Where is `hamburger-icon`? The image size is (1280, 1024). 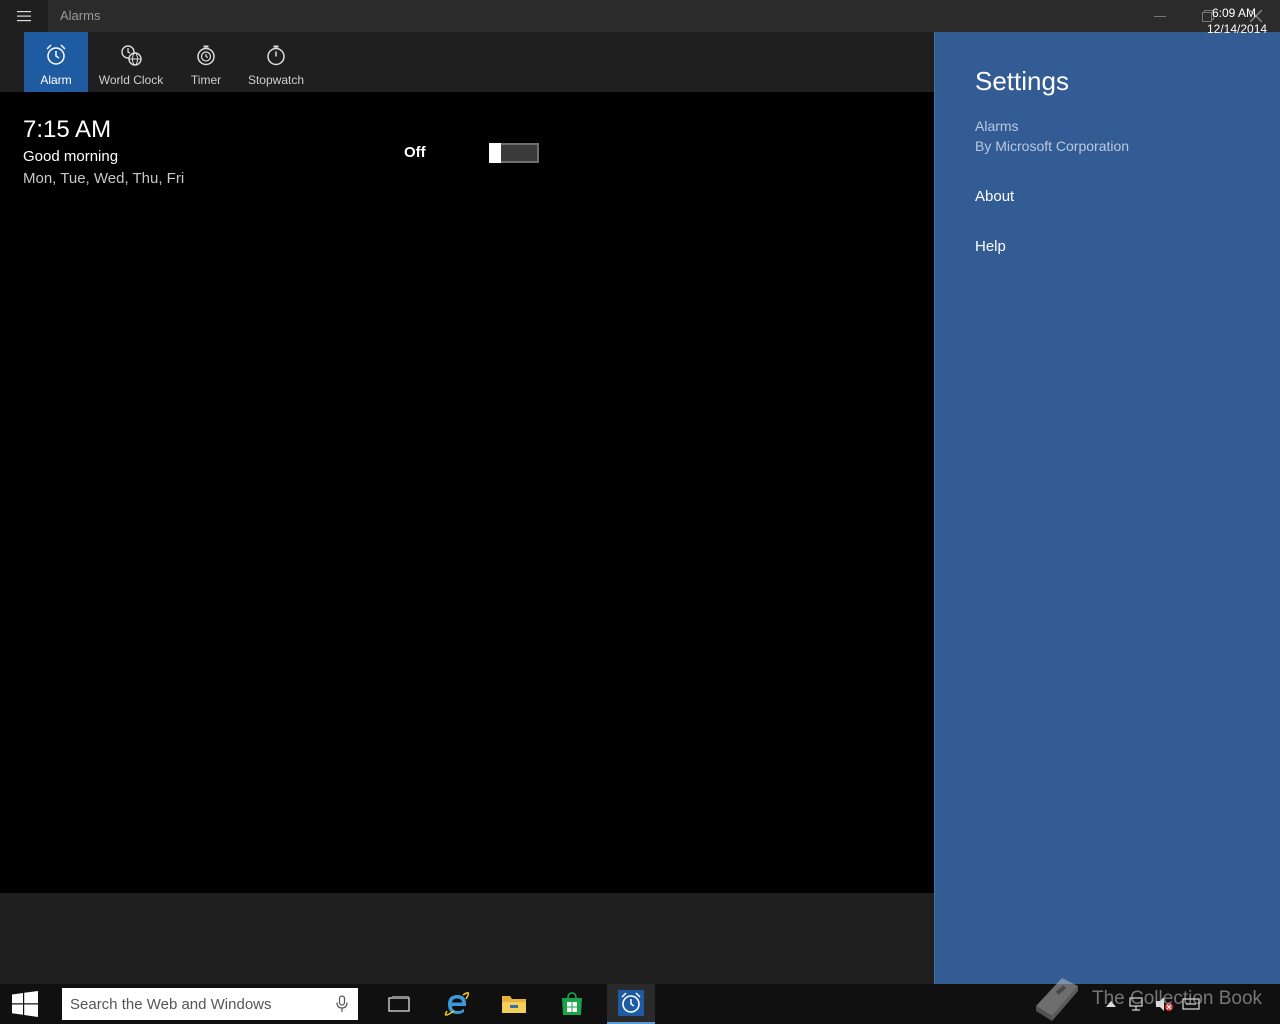
hamburger-icon is located at coordinates (24, 16).